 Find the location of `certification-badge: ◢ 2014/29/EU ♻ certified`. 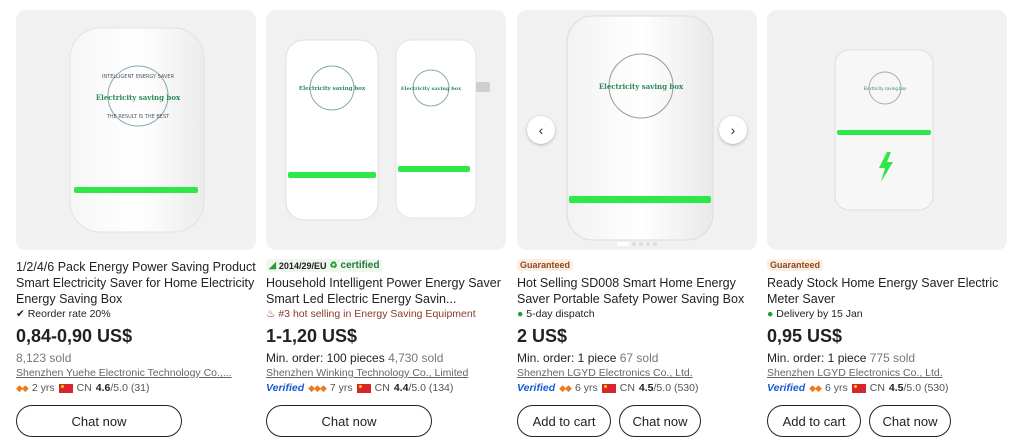

certification-badge: ◢ 2014/29/EU ♻ certified is located at coordinates (324, 265).